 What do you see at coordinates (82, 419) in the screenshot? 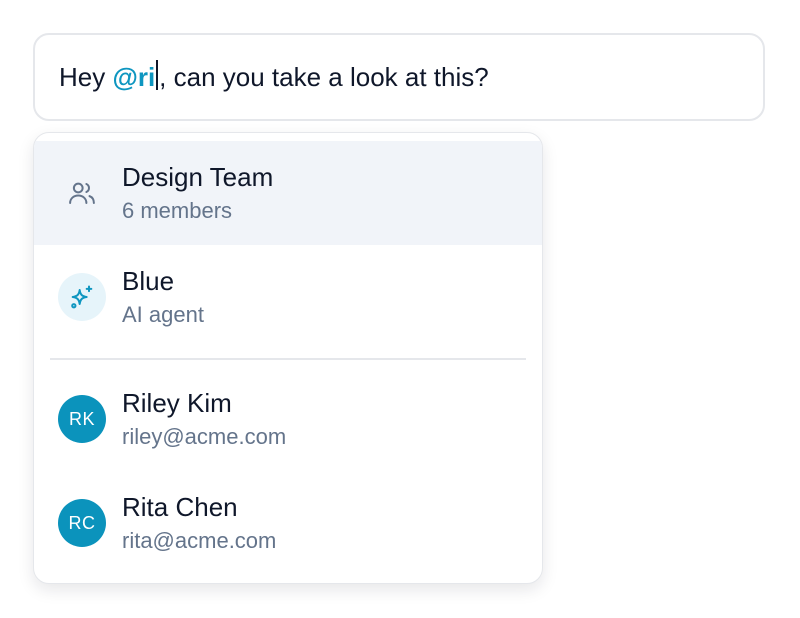
I see `avatar: RK` at bounding box center [82, 419].